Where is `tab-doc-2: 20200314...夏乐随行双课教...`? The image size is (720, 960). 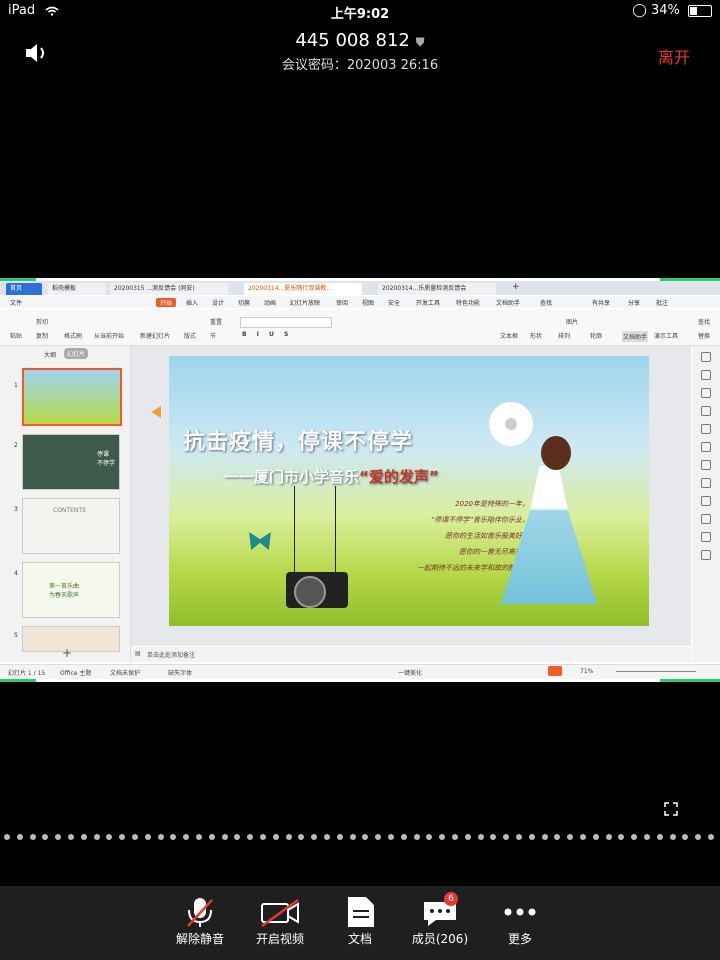
tab-doc-2: 20200314...夏乐随行双课教... is located at coordinates (303, 289).